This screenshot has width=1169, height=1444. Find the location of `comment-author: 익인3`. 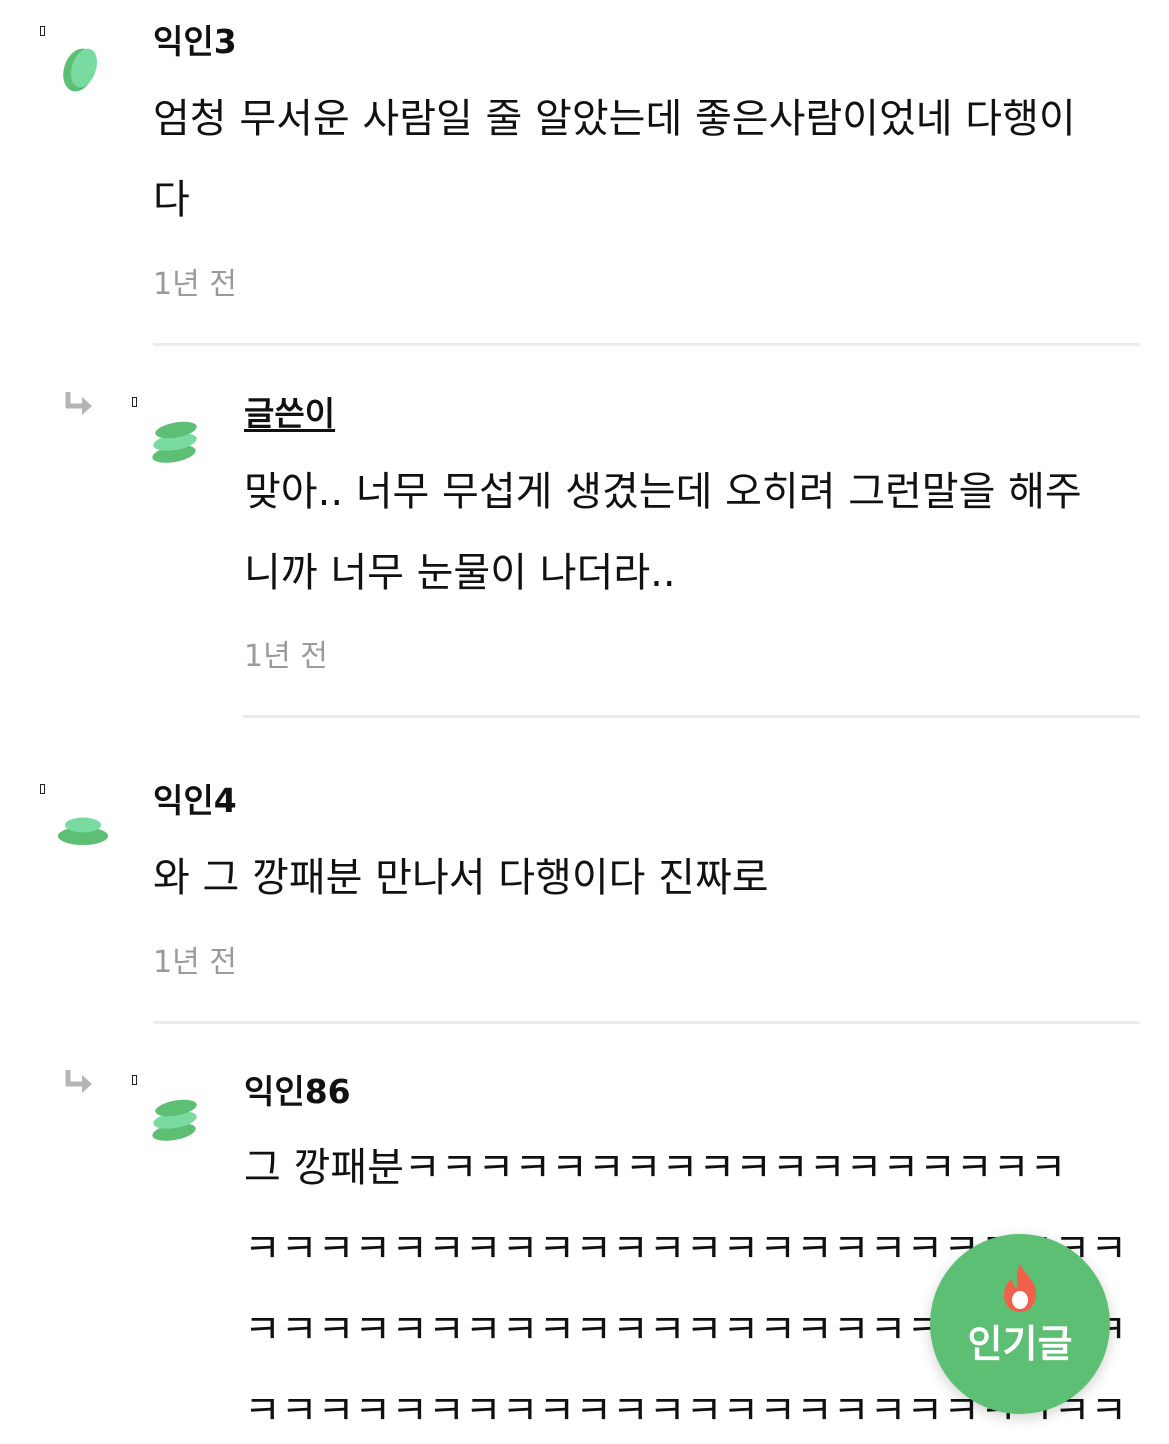

comment-author: 익인3 is located at coordinates (195, 42).